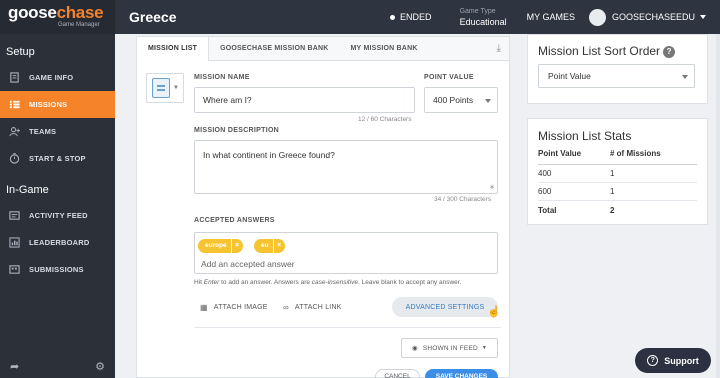  What do you see at coordinates (346, 167) in the screenshot?
I see `mission-description-input: In what continent in Greece found? ∗` at bounding box center [346, 167].